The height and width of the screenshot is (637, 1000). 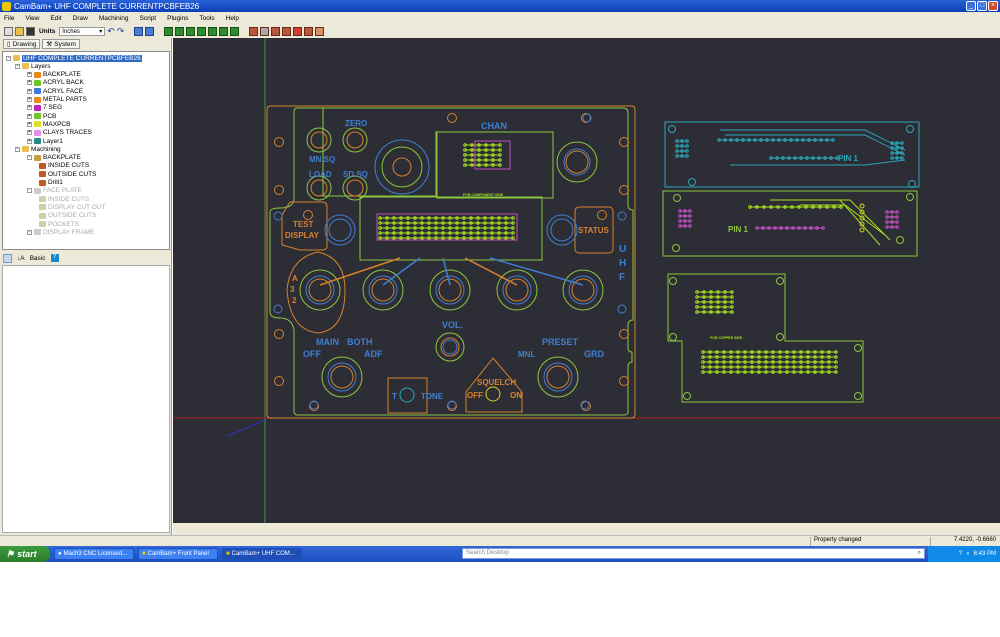 I want to click on draw-rect-icon, so click(x=202, y=31).